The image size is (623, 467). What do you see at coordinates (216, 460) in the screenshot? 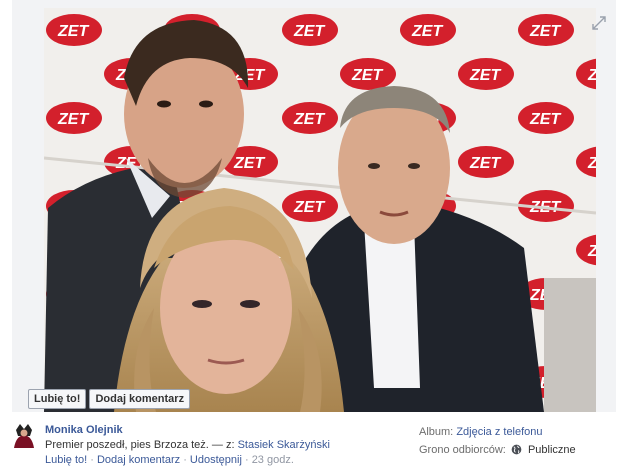
I see `share-link: Udostępnij` at bounding box center [216, 460].